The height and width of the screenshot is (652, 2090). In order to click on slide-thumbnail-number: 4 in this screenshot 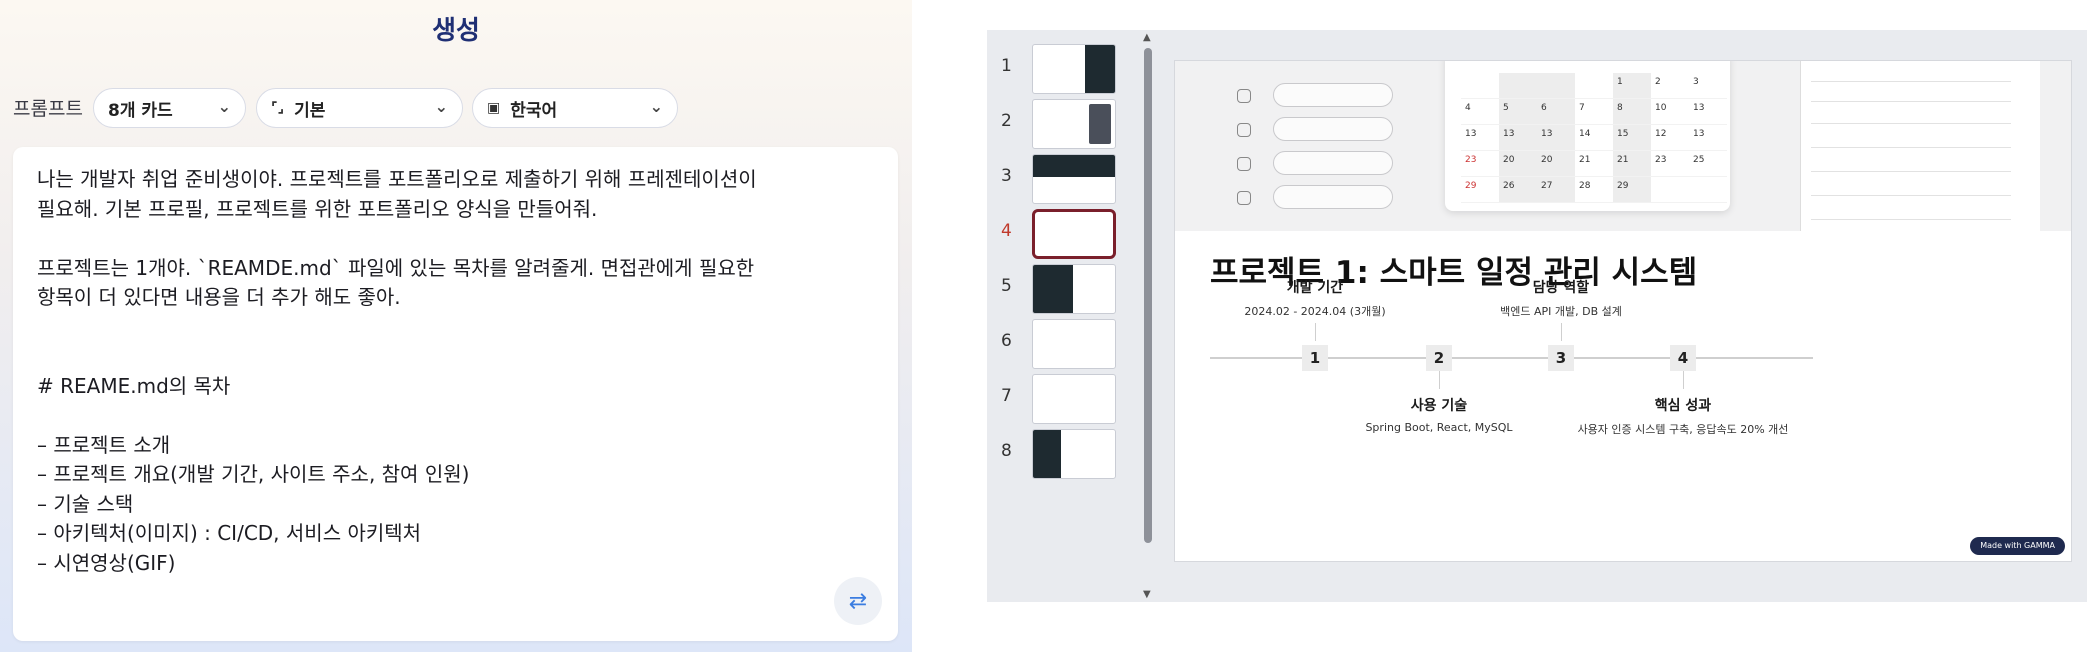, I will do `click(1006, 231)`.